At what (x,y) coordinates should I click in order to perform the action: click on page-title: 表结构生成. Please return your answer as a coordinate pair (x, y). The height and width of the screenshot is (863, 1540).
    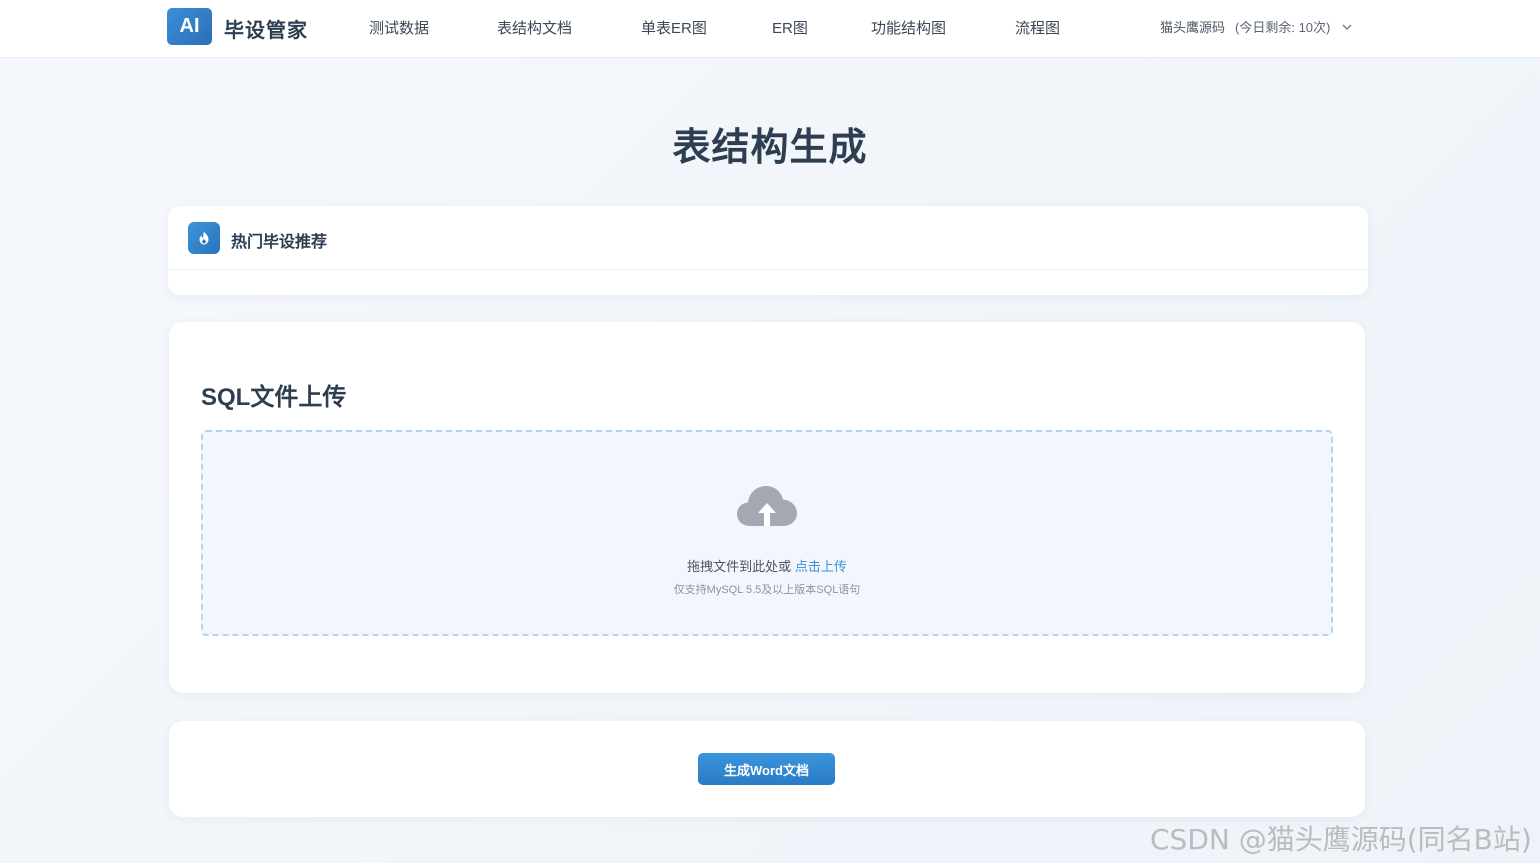
    Looking at the image, I should click on (770, 148).